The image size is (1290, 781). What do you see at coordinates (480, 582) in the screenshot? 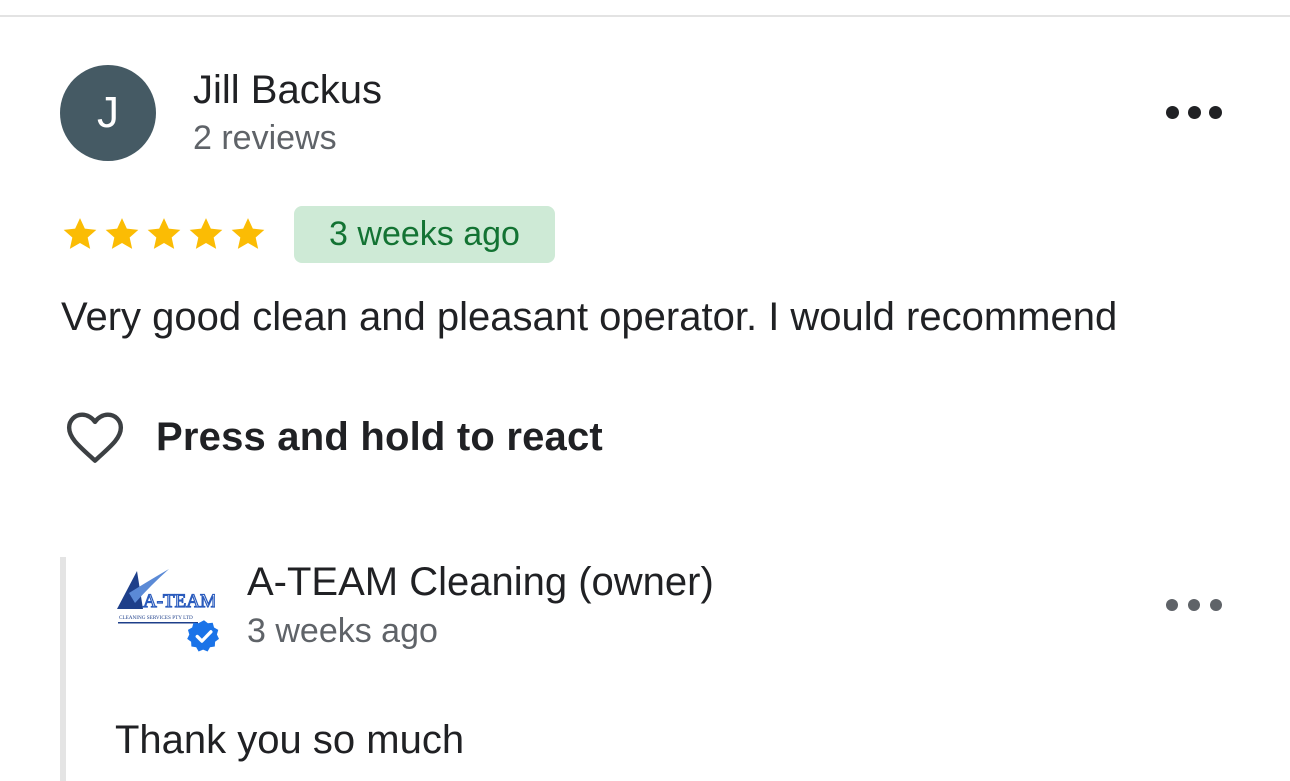
I see `owner-name: A-TEAM Cleaning (owner)` at bounding box center [480, 582].